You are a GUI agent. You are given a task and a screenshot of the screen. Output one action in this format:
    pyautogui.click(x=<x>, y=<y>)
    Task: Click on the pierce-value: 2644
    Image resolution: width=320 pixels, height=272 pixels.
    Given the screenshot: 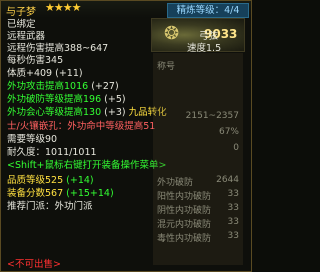 What is the action you would take?
    pyautogui.click(x=227, y=180)
    